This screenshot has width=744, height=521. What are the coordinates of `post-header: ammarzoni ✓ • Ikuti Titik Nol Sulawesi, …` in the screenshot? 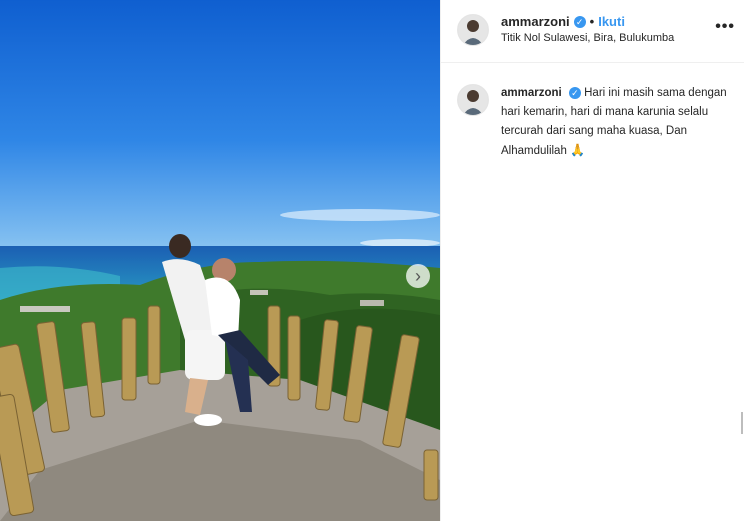 It's located at (592, 31).